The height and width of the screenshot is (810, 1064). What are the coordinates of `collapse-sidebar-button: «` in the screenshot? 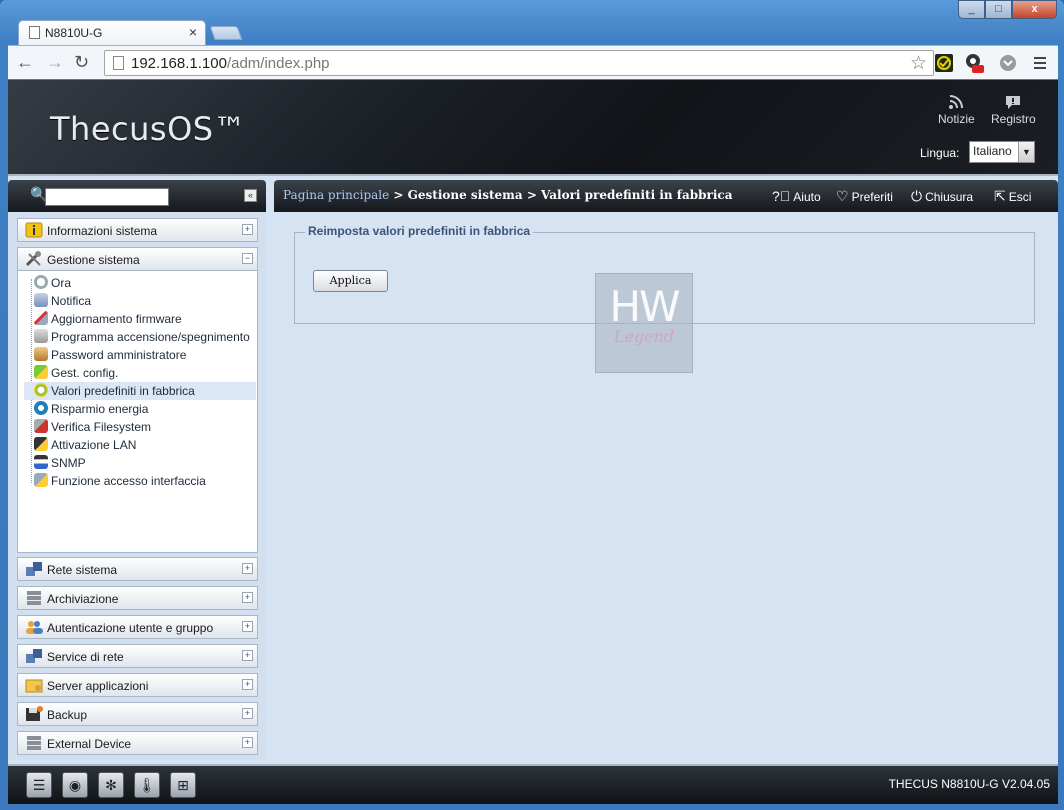 It's located at (250, 195).